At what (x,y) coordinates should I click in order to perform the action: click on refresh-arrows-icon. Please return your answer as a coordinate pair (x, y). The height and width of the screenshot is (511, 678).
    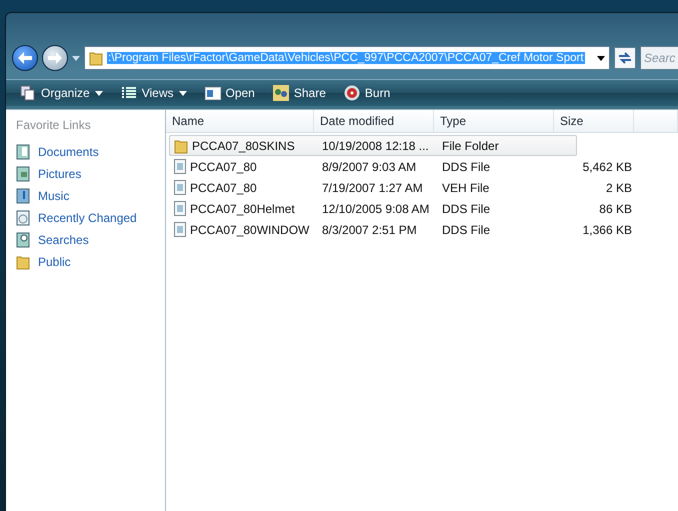
    Looking at the image, I should click on (625, 58).